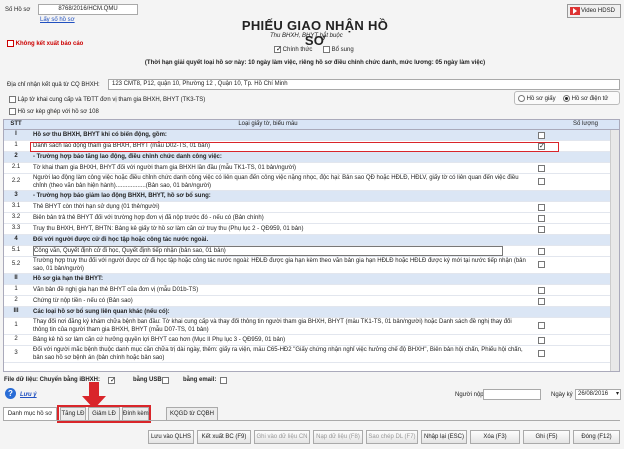 This screenshot has width=624, height=449. Describe the element at coordinates (596, 437) in the screenshot. I see `dong-button: Đóng (F12)` at that location.